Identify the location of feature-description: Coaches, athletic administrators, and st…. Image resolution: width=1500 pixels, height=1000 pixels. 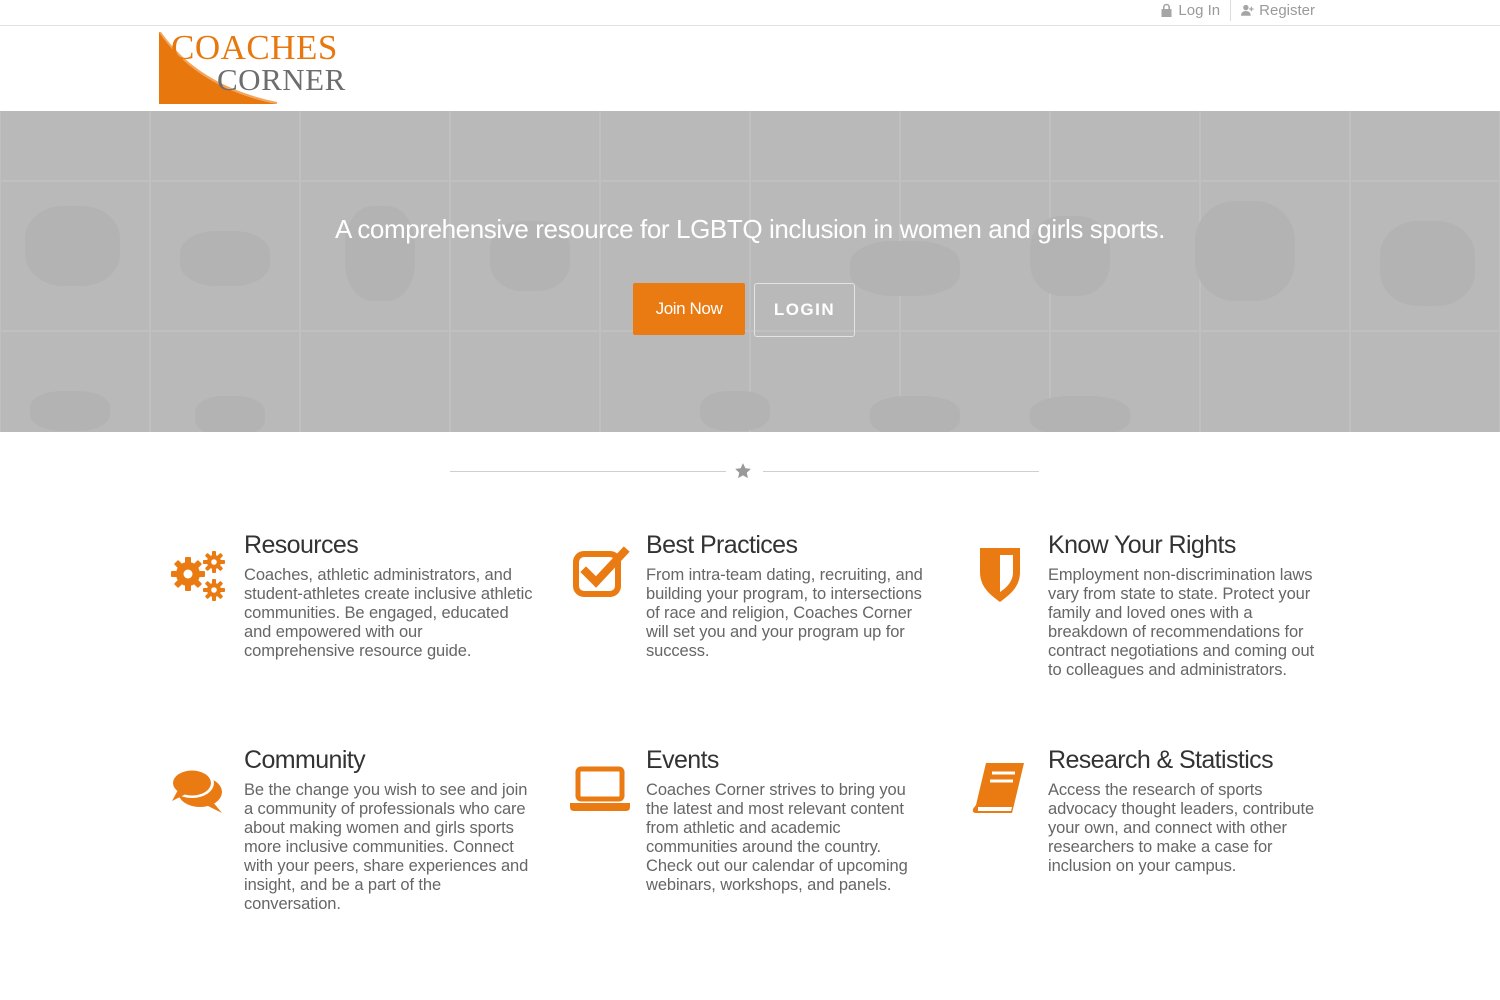
(388, 613).